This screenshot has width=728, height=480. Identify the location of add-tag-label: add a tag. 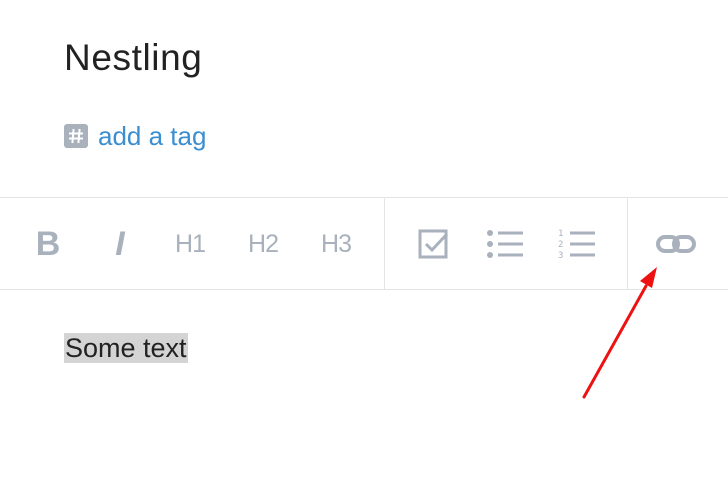
(152, 136).